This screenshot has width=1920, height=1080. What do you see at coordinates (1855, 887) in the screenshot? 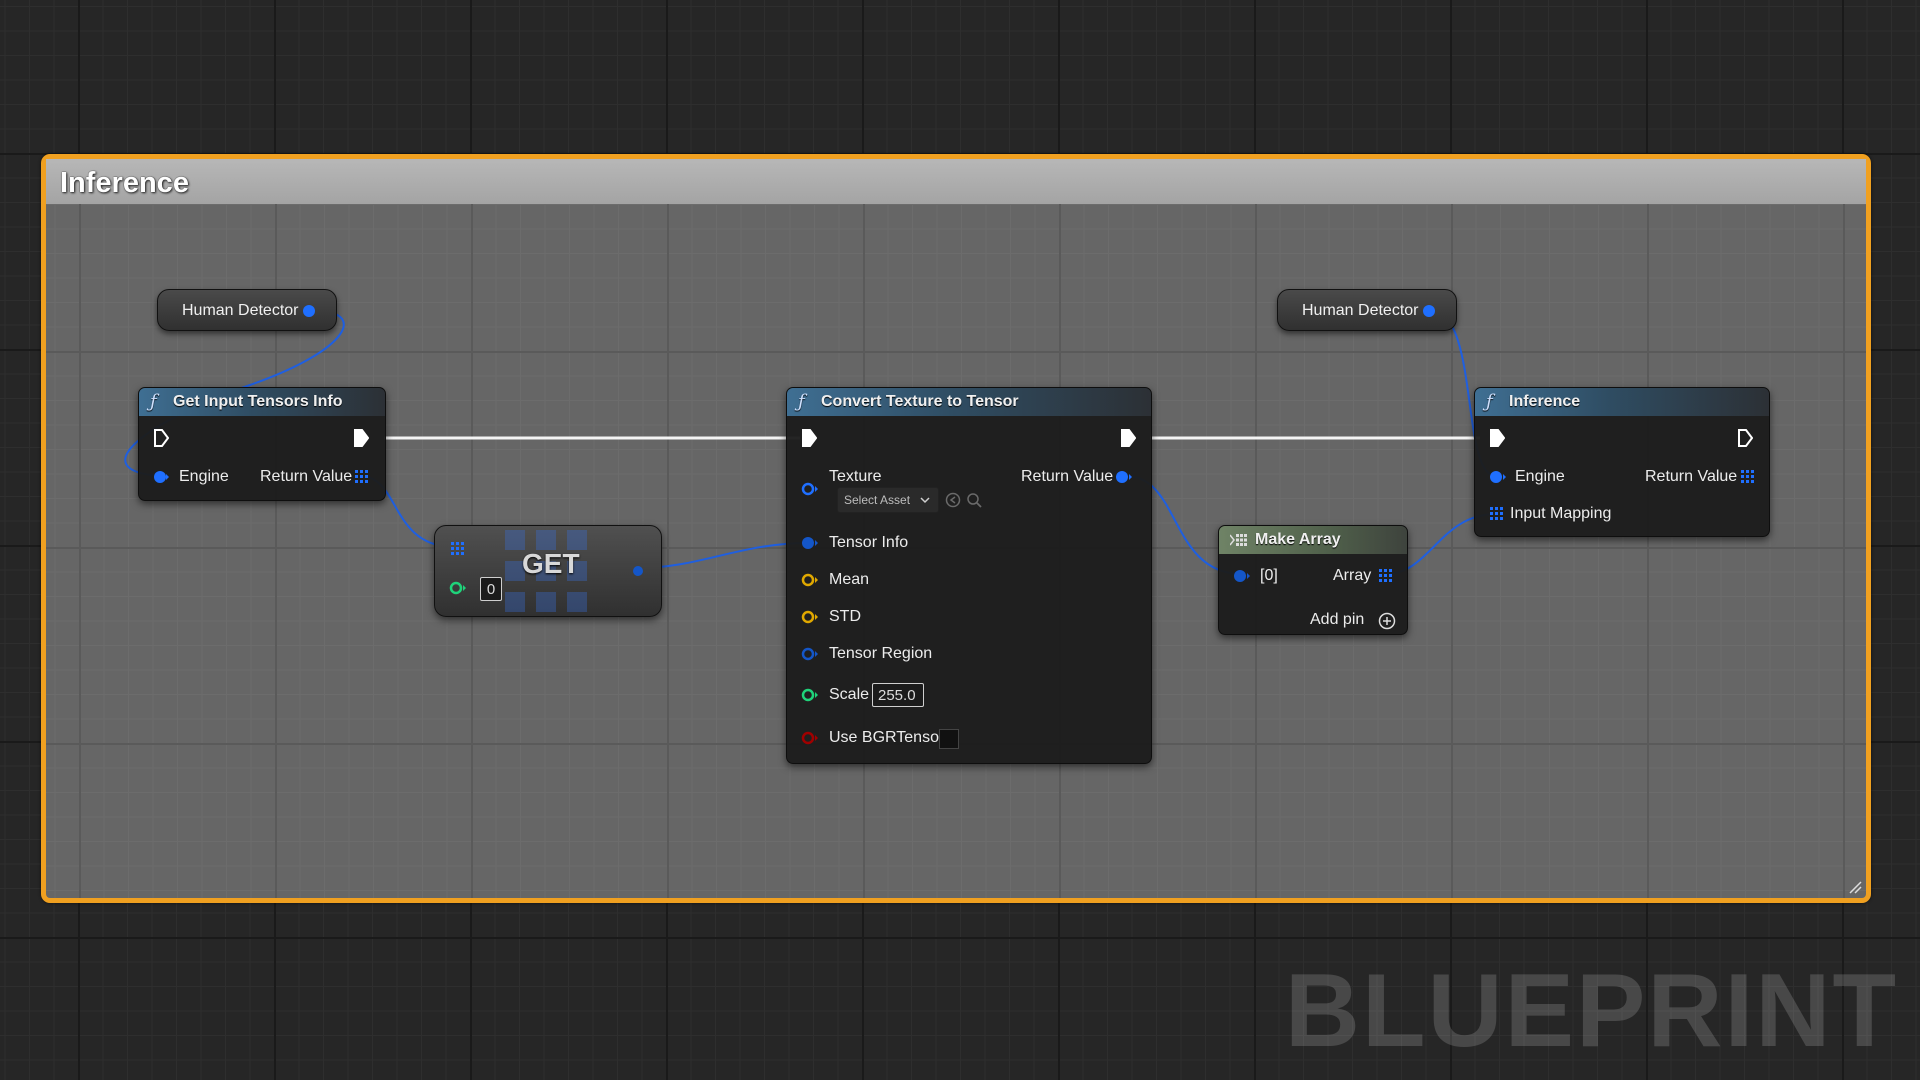
I see `resize-grip-icon` at bounding box center [1855, 887].